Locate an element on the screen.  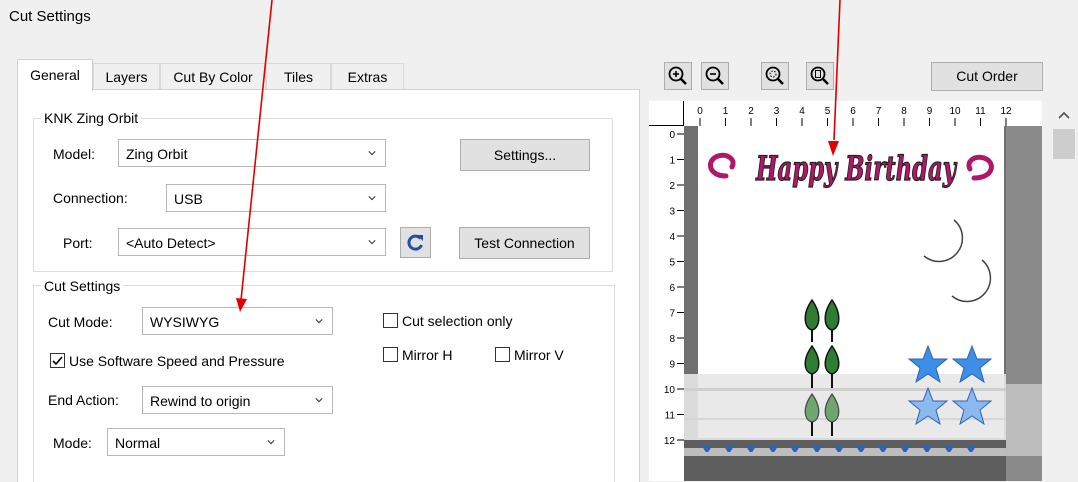
zoom-out-button is located at coordinates (715, 76).